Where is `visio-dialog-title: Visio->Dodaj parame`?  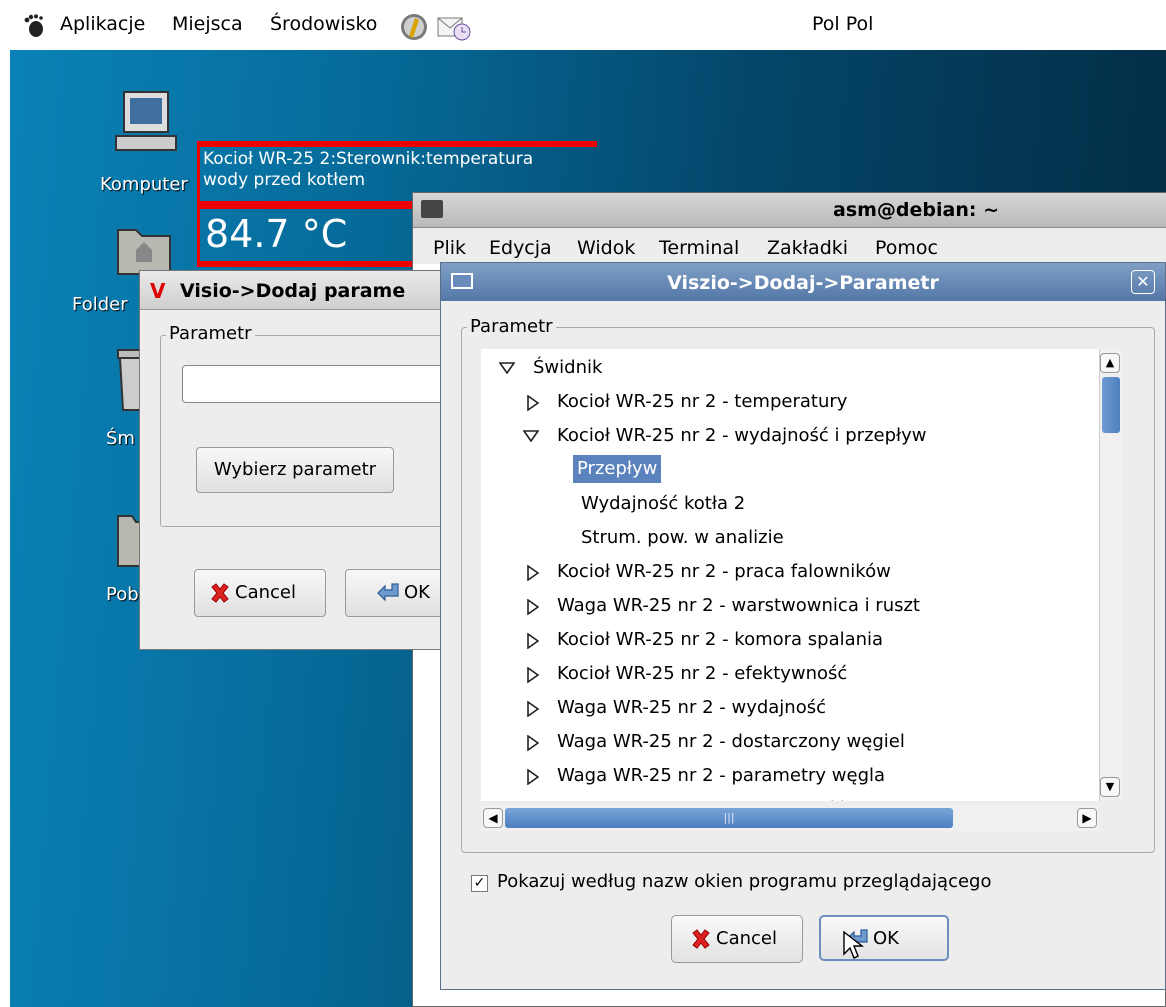
visio-dialog-title: Visio->Dodaj parame is located at coordinates (293, 291).